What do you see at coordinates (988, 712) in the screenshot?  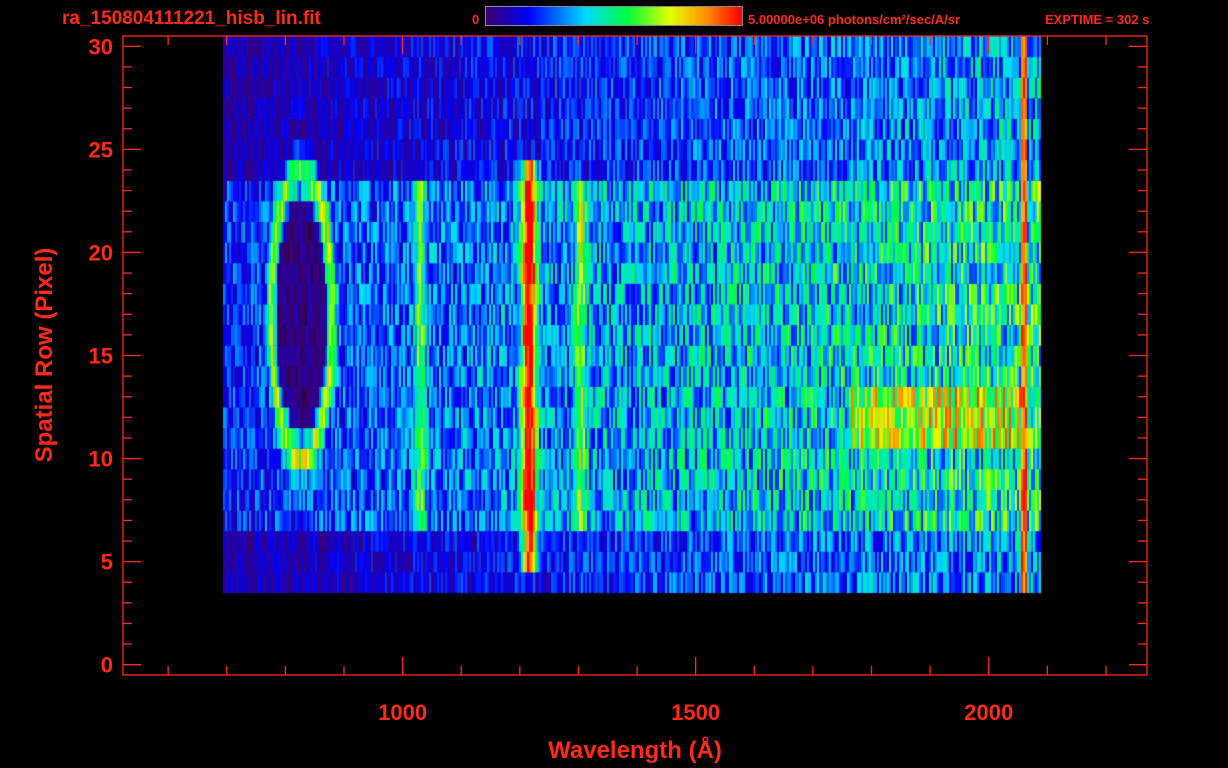 I see `x-tick-label: 2000` at bounding box center [988, 712].